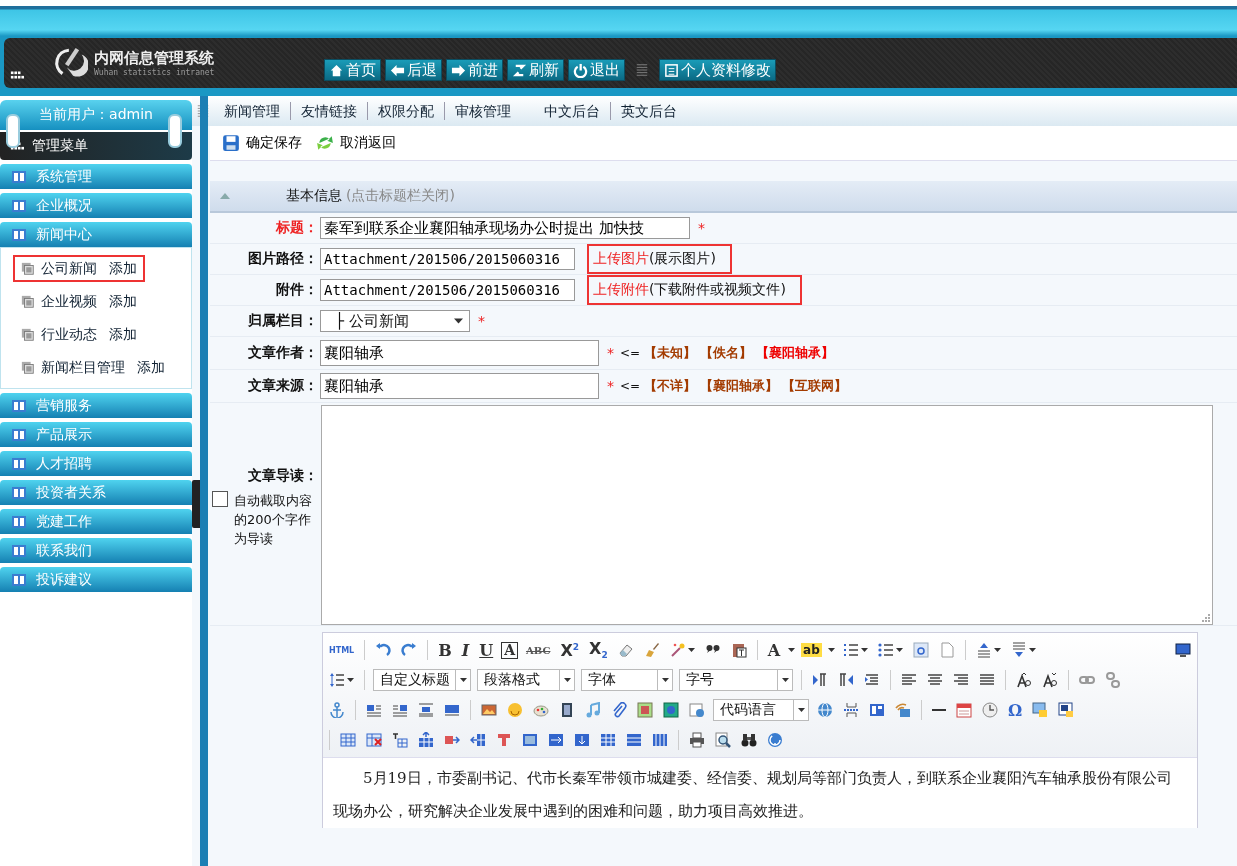 The width and height of the screenshot is (1237, 866). I want to click on nav-button: 后退, so click(413, 70).